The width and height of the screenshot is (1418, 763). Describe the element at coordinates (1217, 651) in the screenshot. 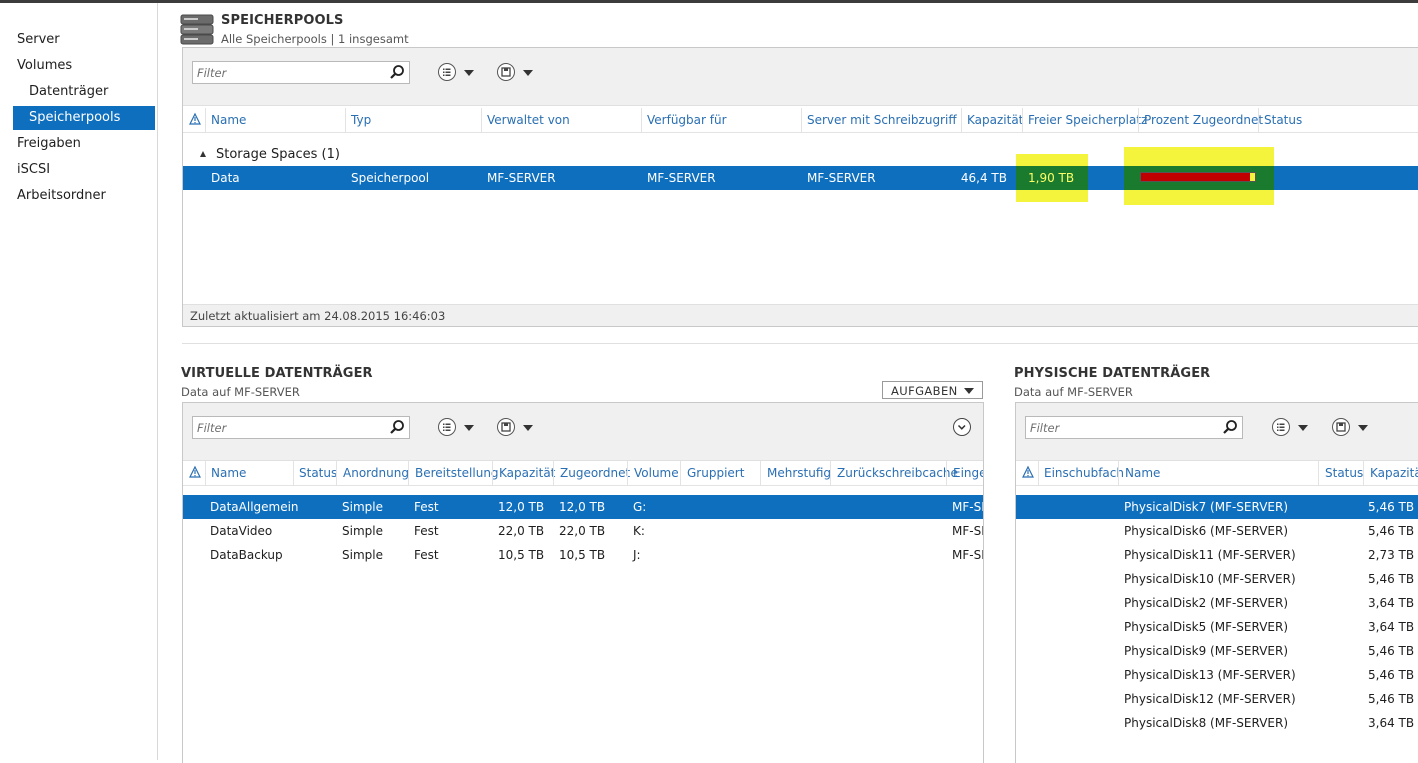

I see `physical-row: PhysicalDisk9 (MF-SERVER) 5,46 TB` at that location.